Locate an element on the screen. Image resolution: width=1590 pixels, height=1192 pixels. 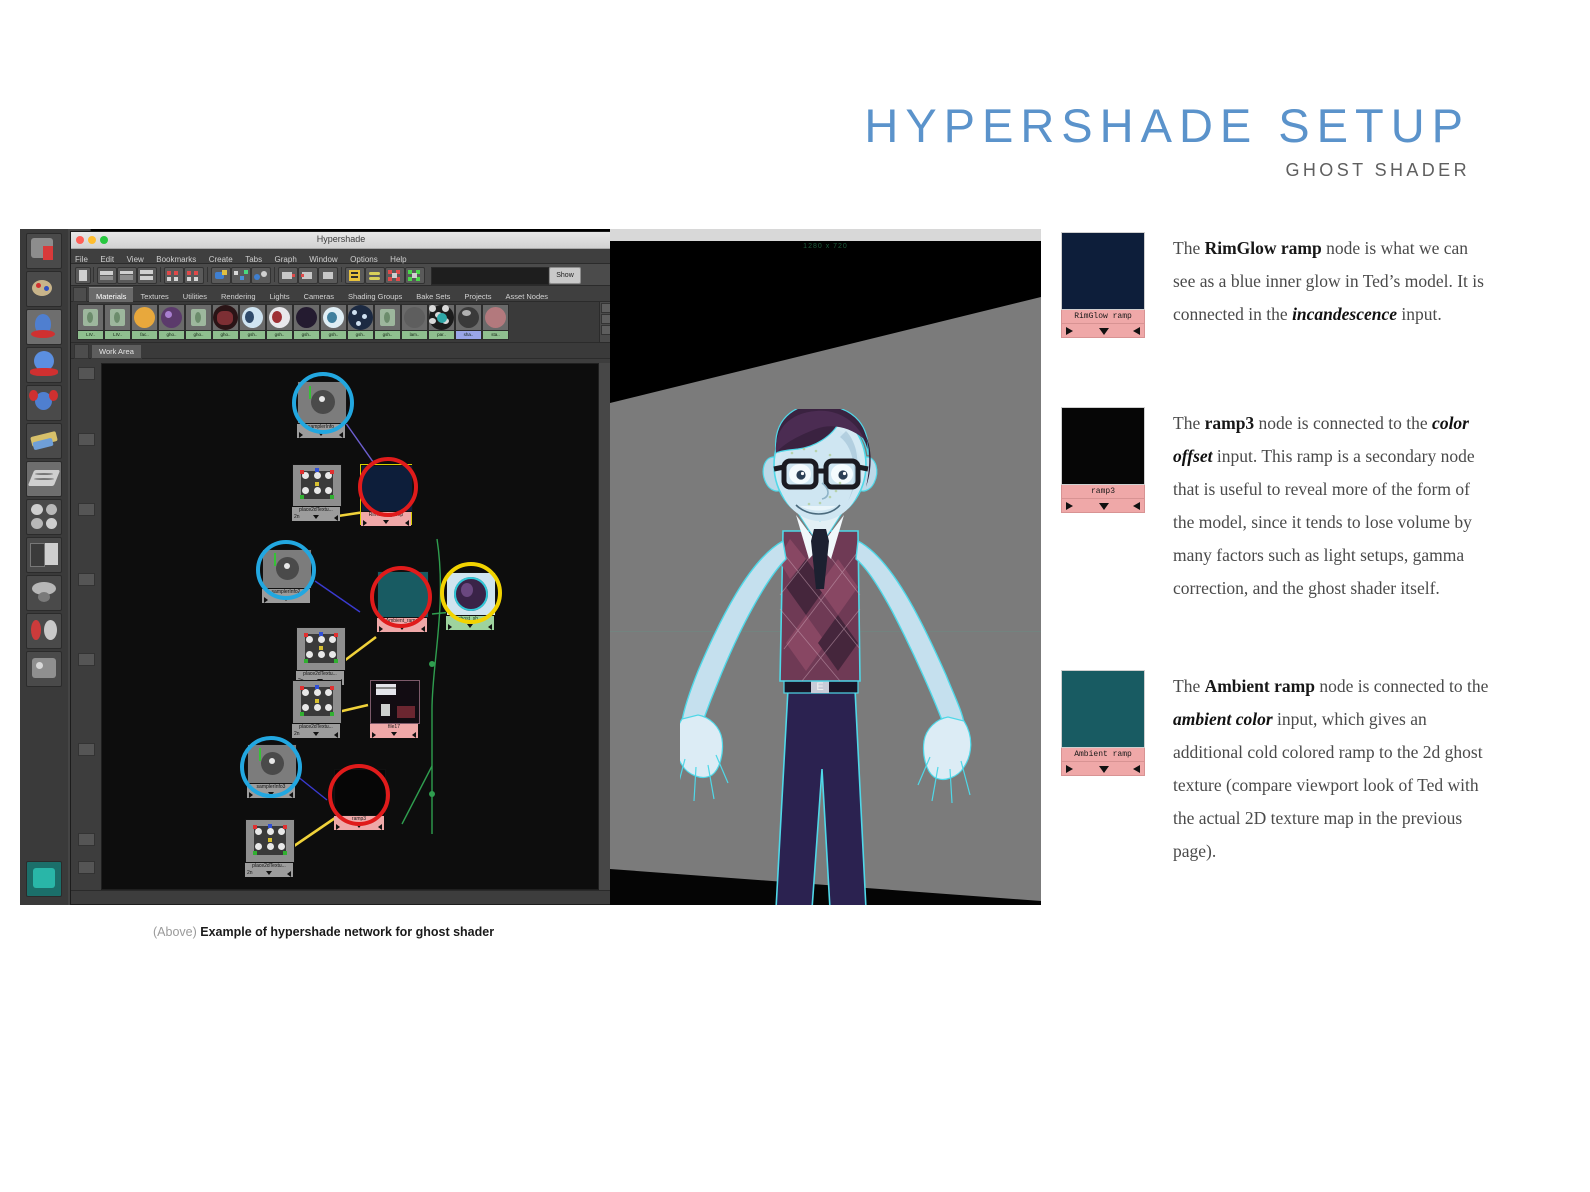
shelf-icon-grid is located at coordinates (44, 517).